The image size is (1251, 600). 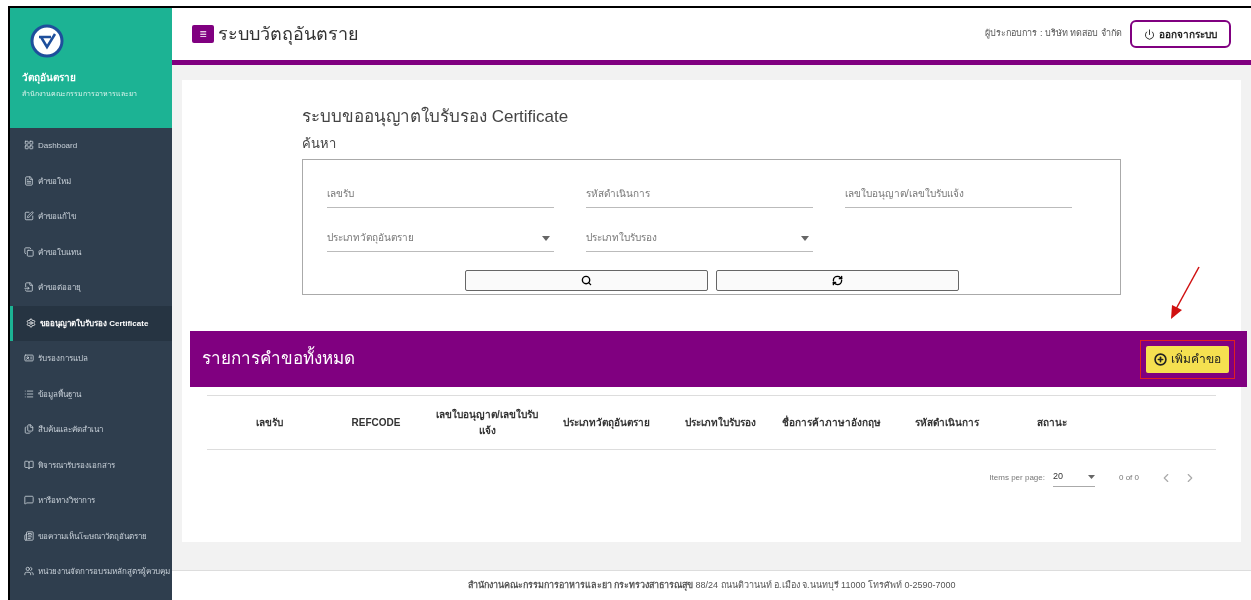 What do you see at coordinates (29, 358) in the screenshot?
I see `id-card-icon` at bounding box center [29, 358].